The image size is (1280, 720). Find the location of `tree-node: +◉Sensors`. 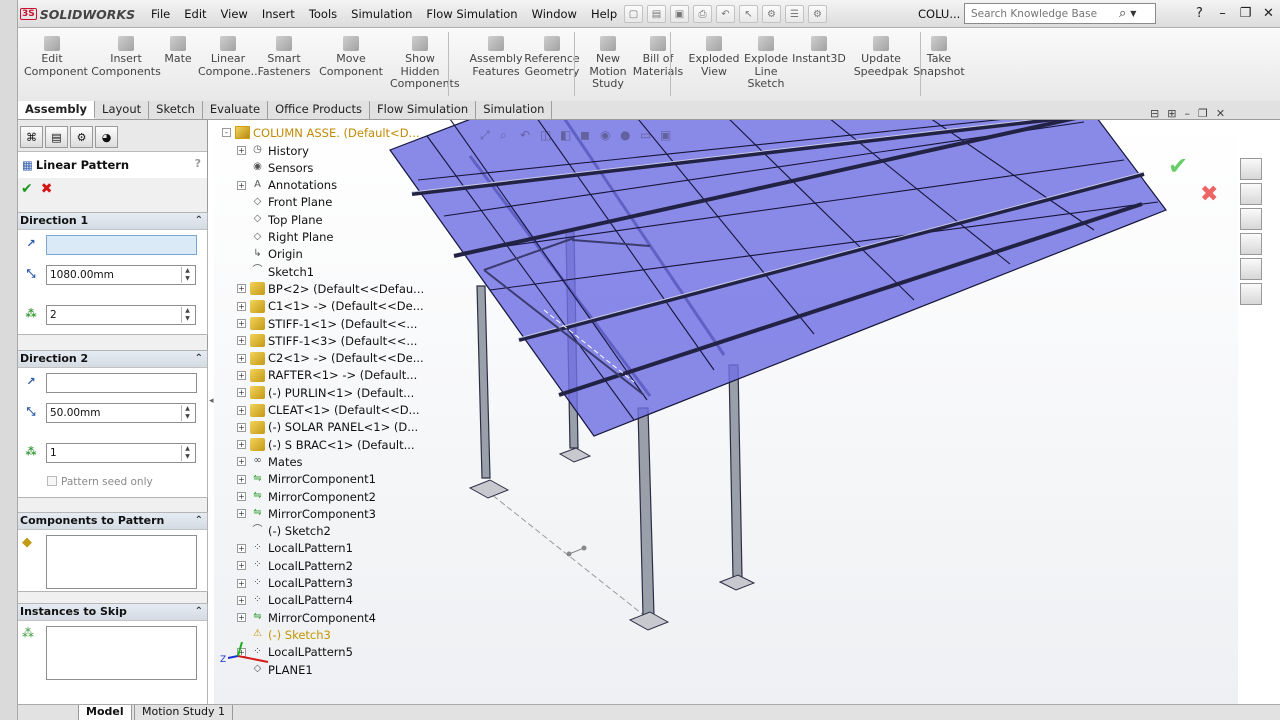

tree-node: +◉Sensors is located at coordinates (275, 167).